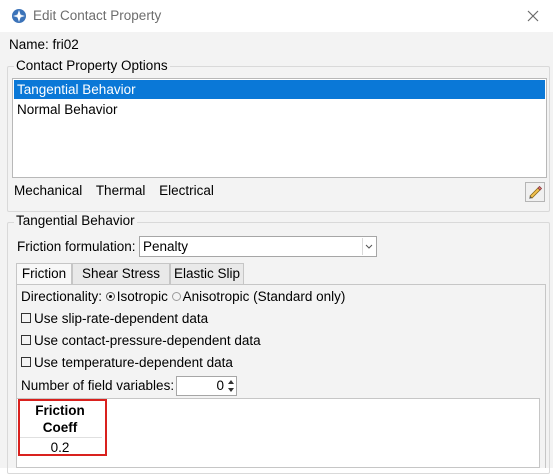 This screenshot has height=474, width=553. Describe the element at coordinates (186, 190) in the screenshot. I see `menu-electrical: Electrical` at that location.